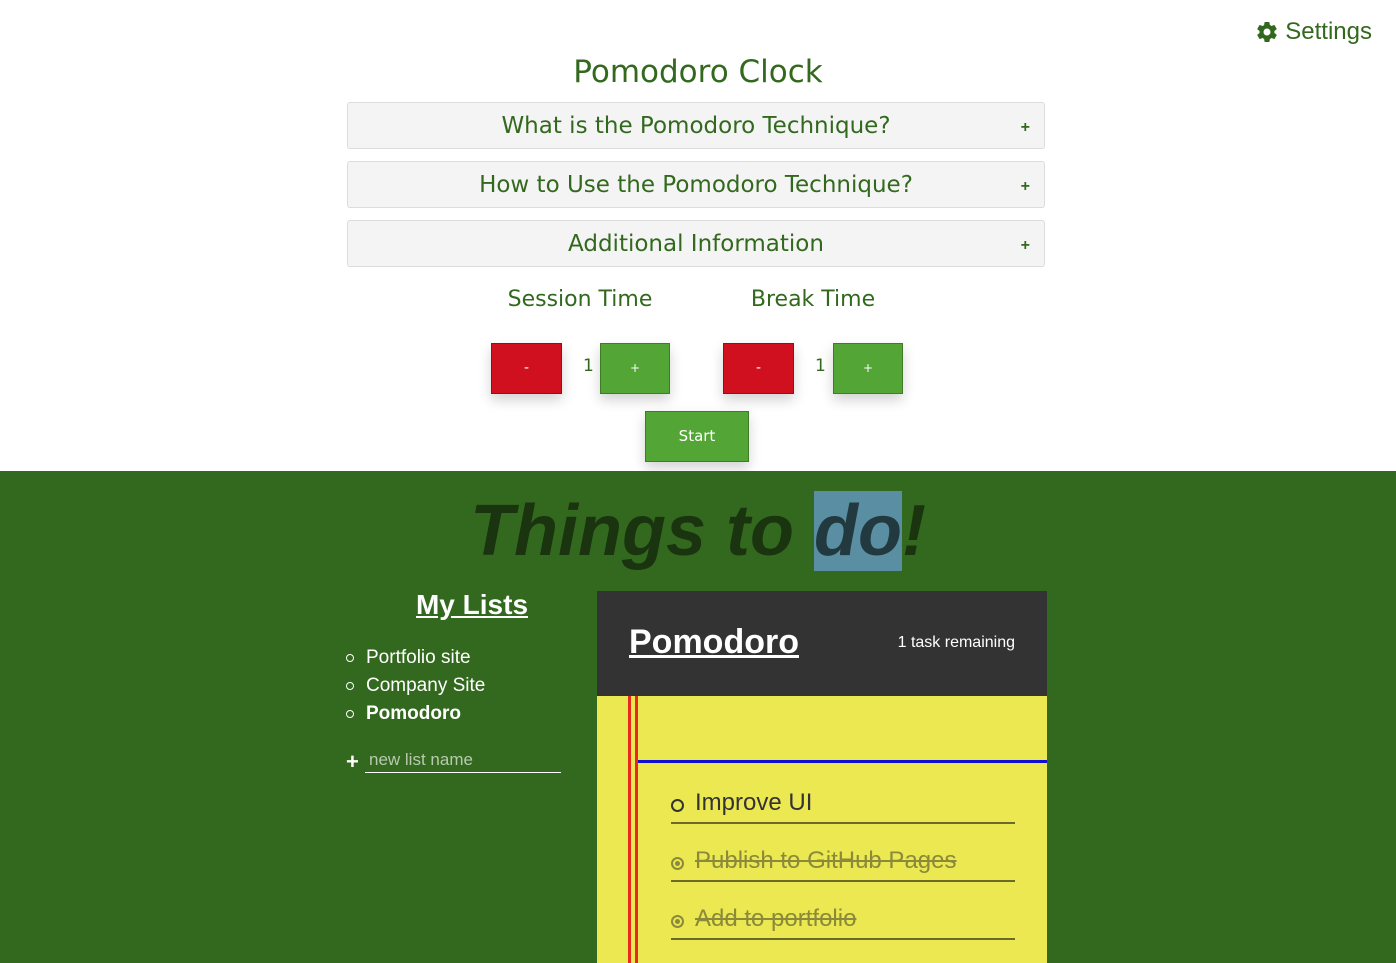  Describe the element at coordinates (352, 762) in the screenshot. I see `plus-icon: +` at that location.